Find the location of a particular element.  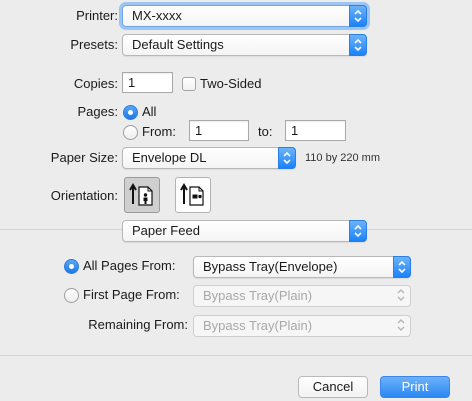

all-pages-from-popup: Bypass Tray(Envelope) is located at coordinates (302, 267).